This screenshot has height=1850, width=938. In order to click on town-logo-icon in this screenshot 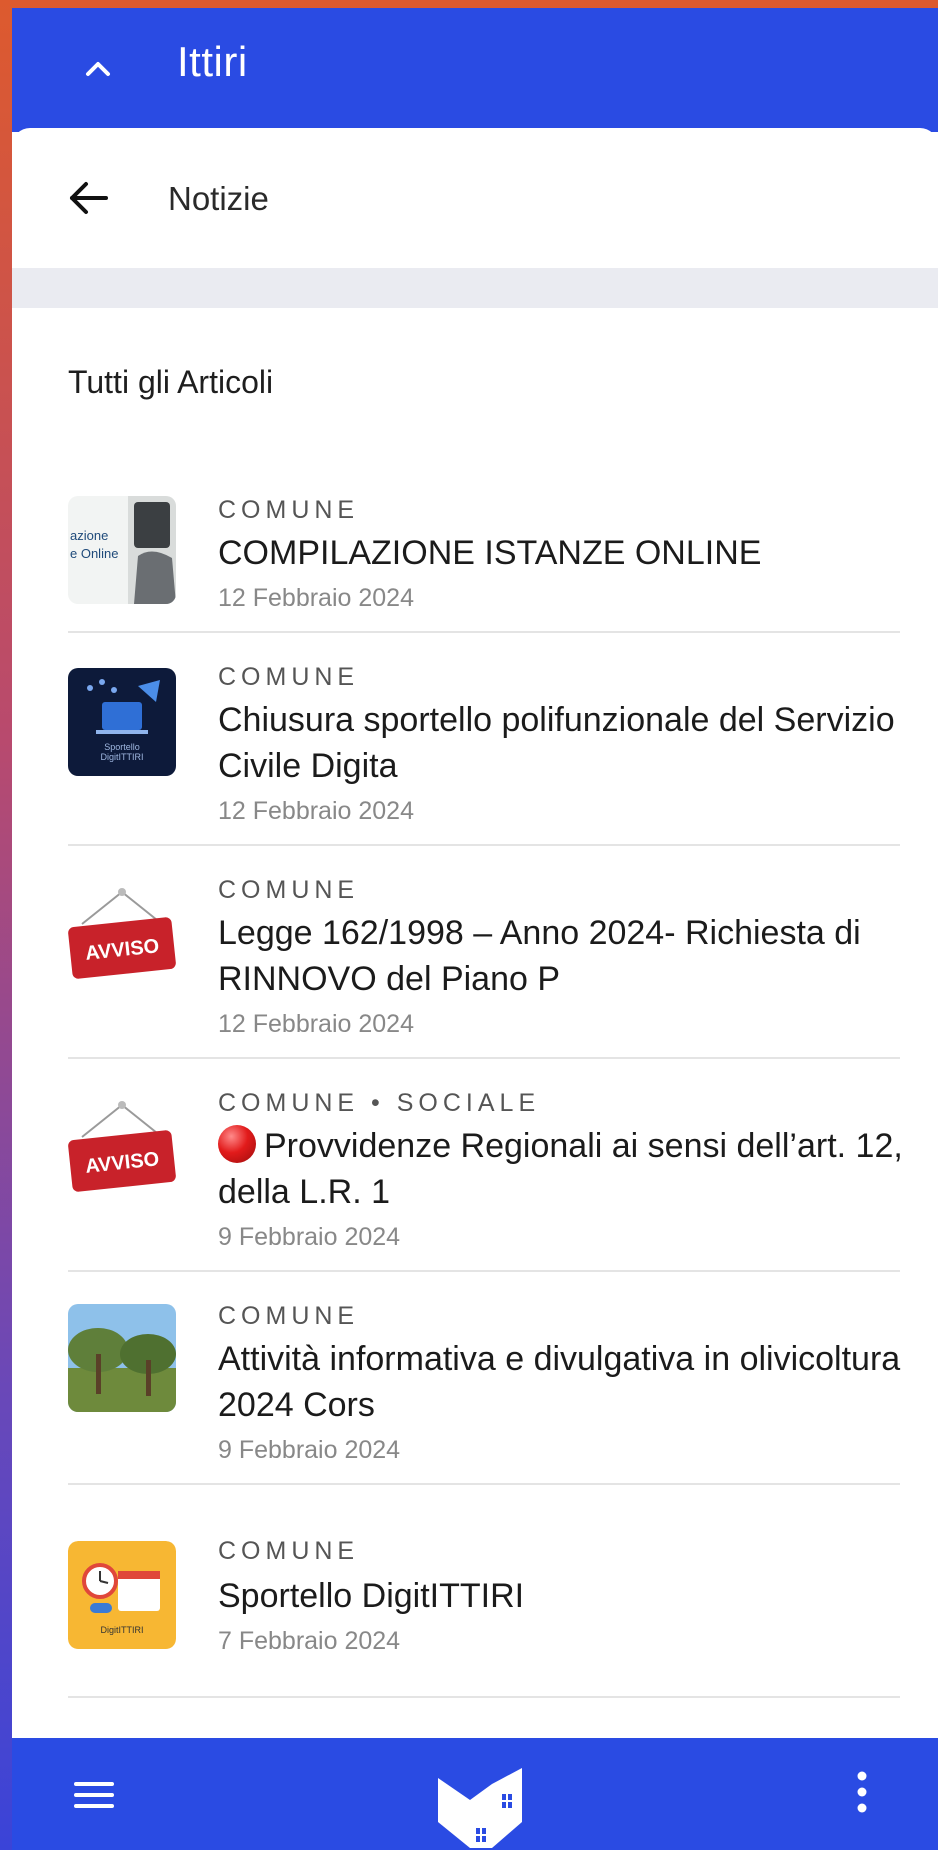, I will do `click(485, 1805)`.